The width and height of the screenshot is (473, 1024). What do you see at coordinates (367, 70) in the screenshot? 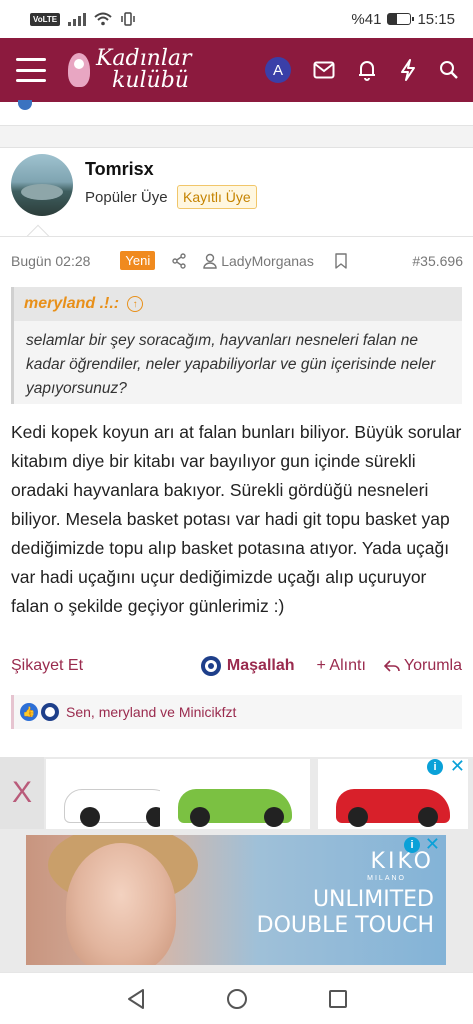
I see `bell-icon` at bounding box center [367, 70].